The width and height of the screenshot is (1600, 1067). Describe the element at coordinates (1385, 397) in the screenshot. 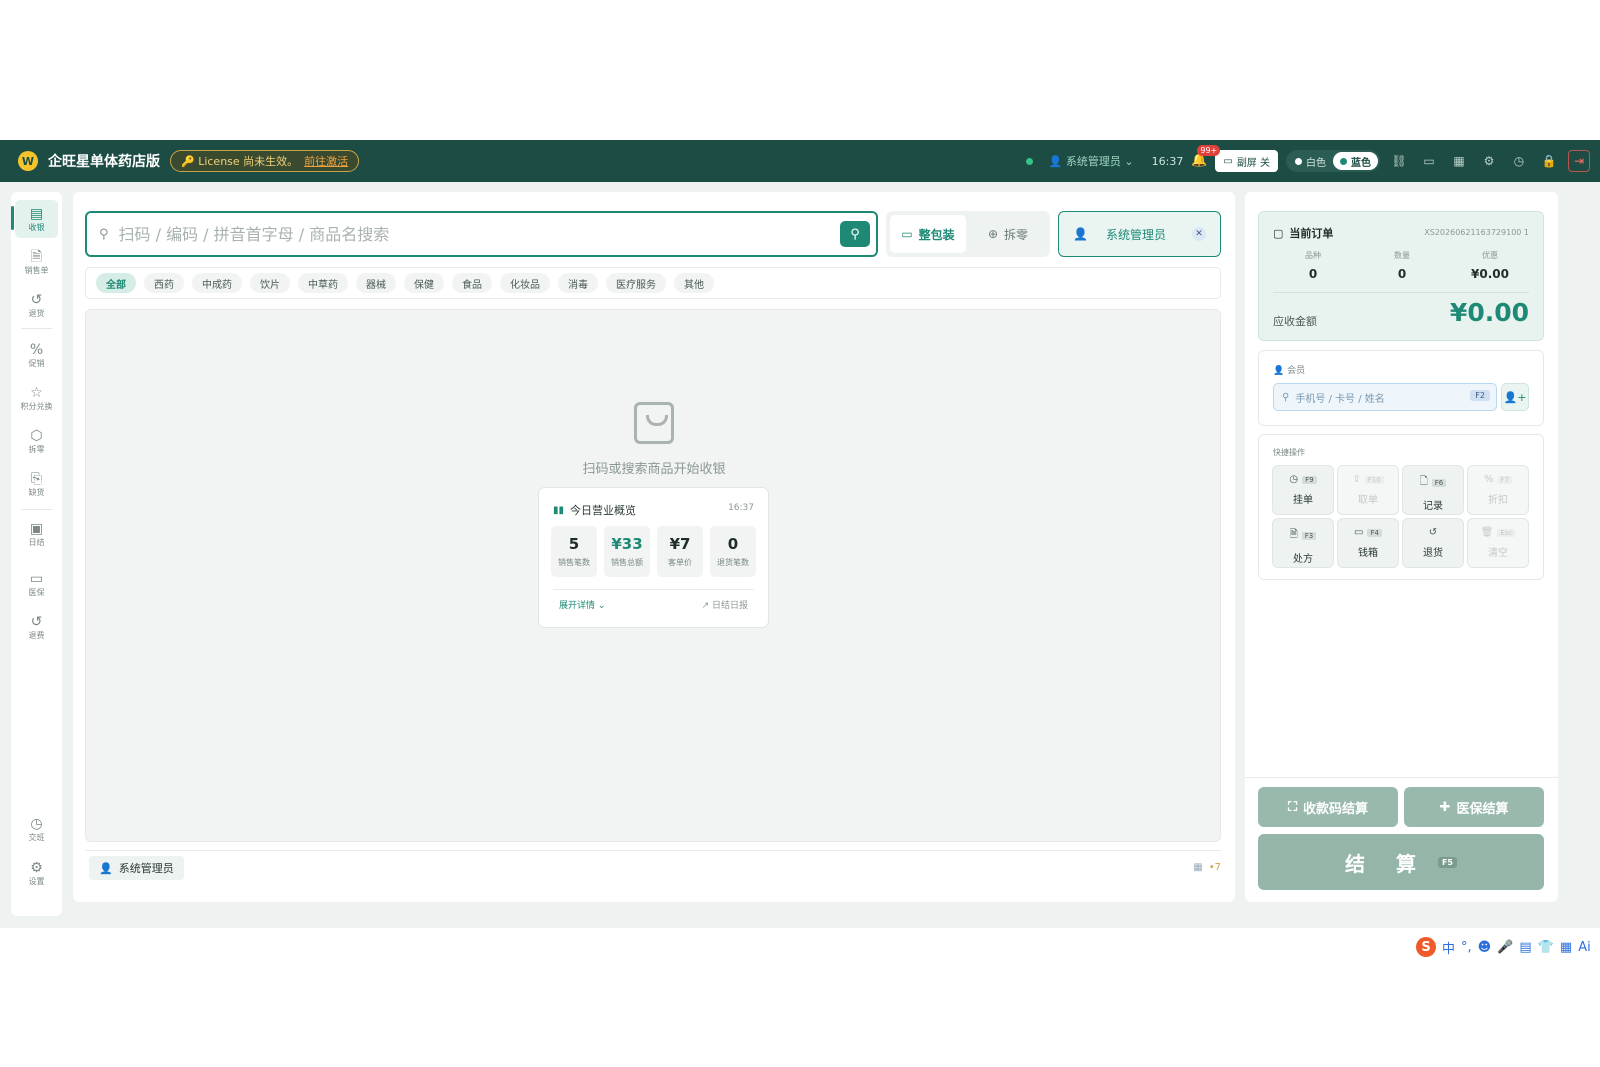

I see `member-search-field: ⚲ 手机号 / 卡号 / 姓名 F2` at that location.